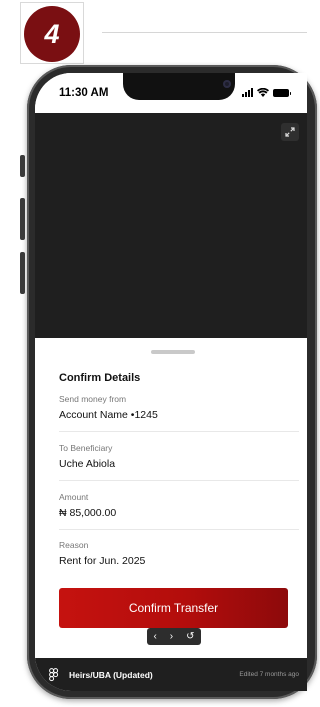 The image size is (320, 707). Describe the element at coordinates (102, 561) in the screenshot. I see `field-value: Rent for Jun. 2025` at that location.